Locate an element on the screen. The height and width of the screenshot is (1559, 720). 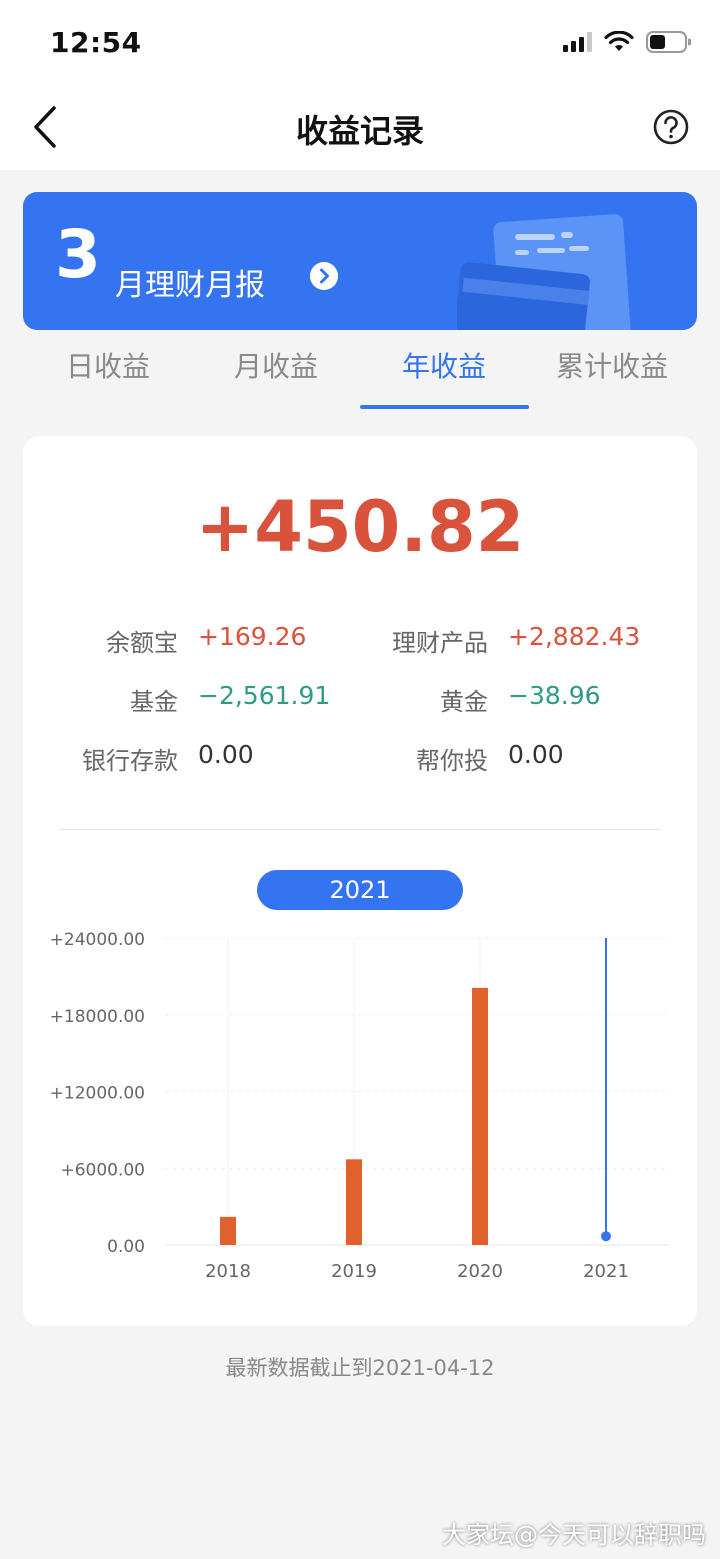
status-icons is located at coordinates (627, 42).